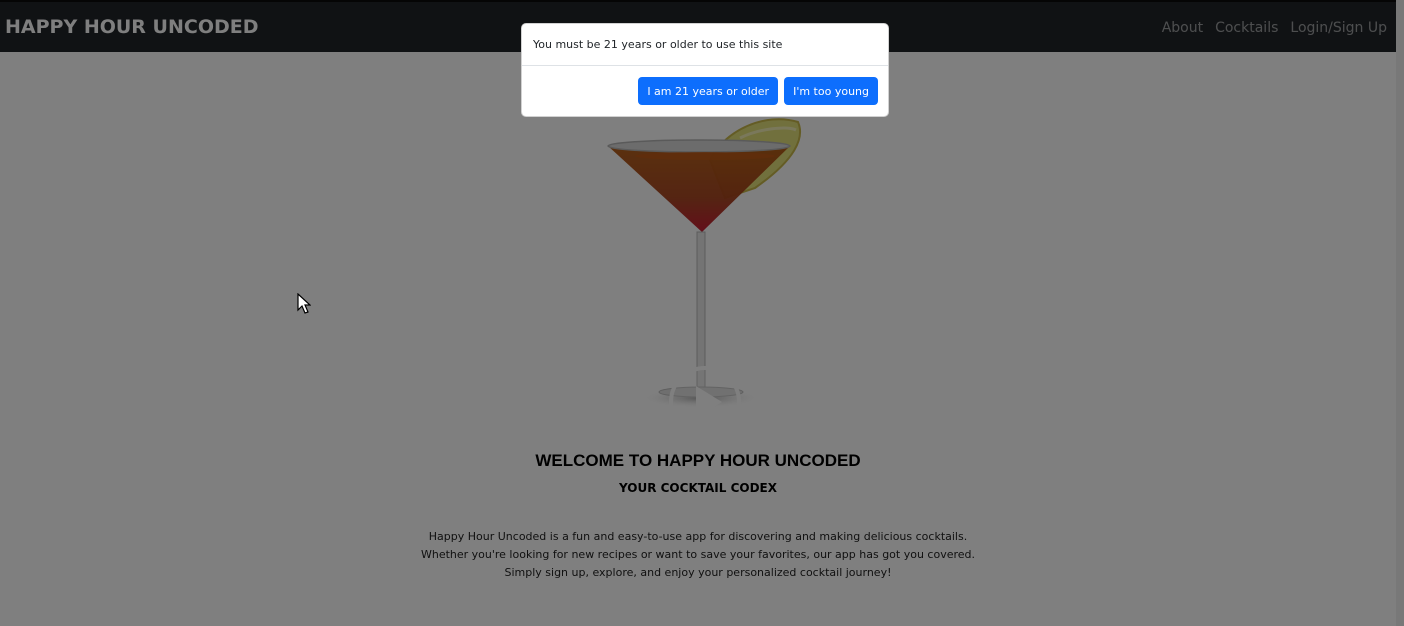 The image size is (1404, 626). What do you see at coordinates (304, 303) in the screenshot?
I see `mouse-cursor-icon` at bounding box center [304, 303].